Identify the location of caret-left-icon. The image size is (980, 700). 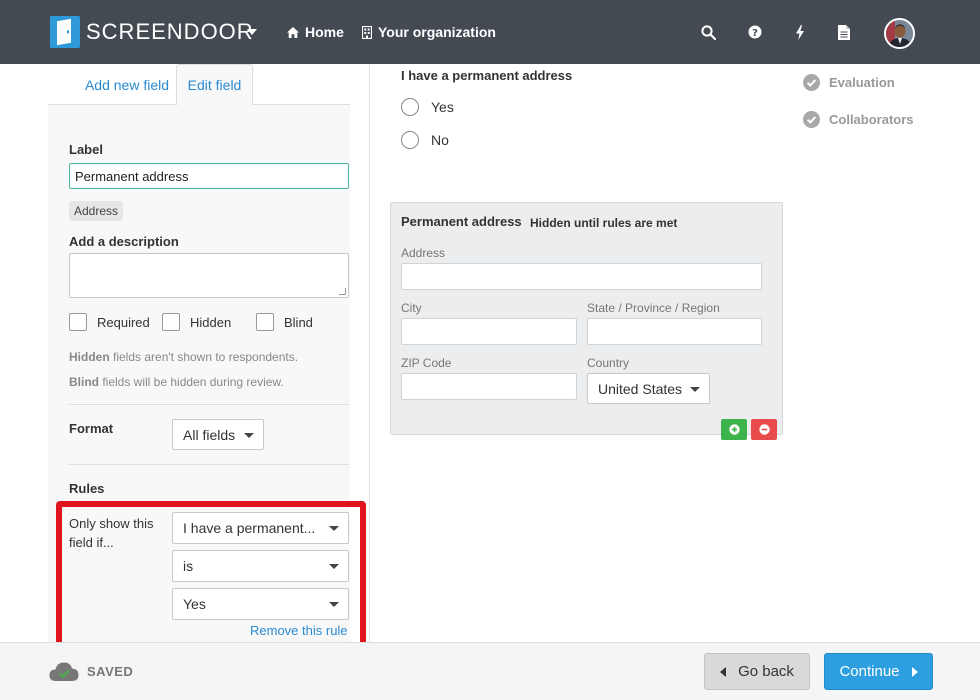
(723, 671).